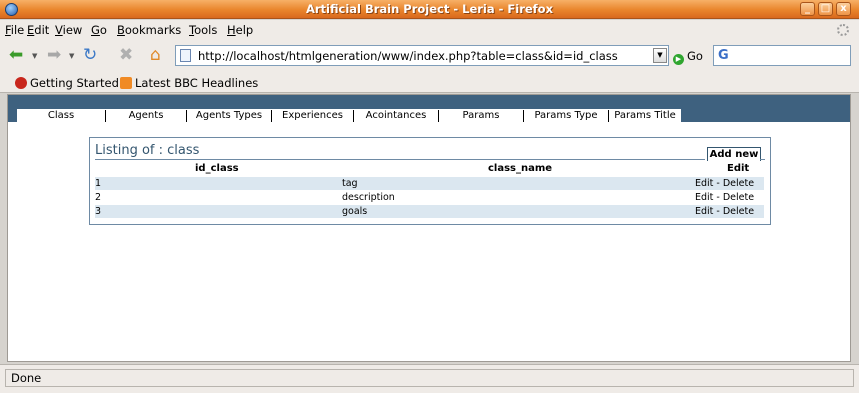 The image size is (859, 393). I want to click on search-input: G, so click(782, 55).